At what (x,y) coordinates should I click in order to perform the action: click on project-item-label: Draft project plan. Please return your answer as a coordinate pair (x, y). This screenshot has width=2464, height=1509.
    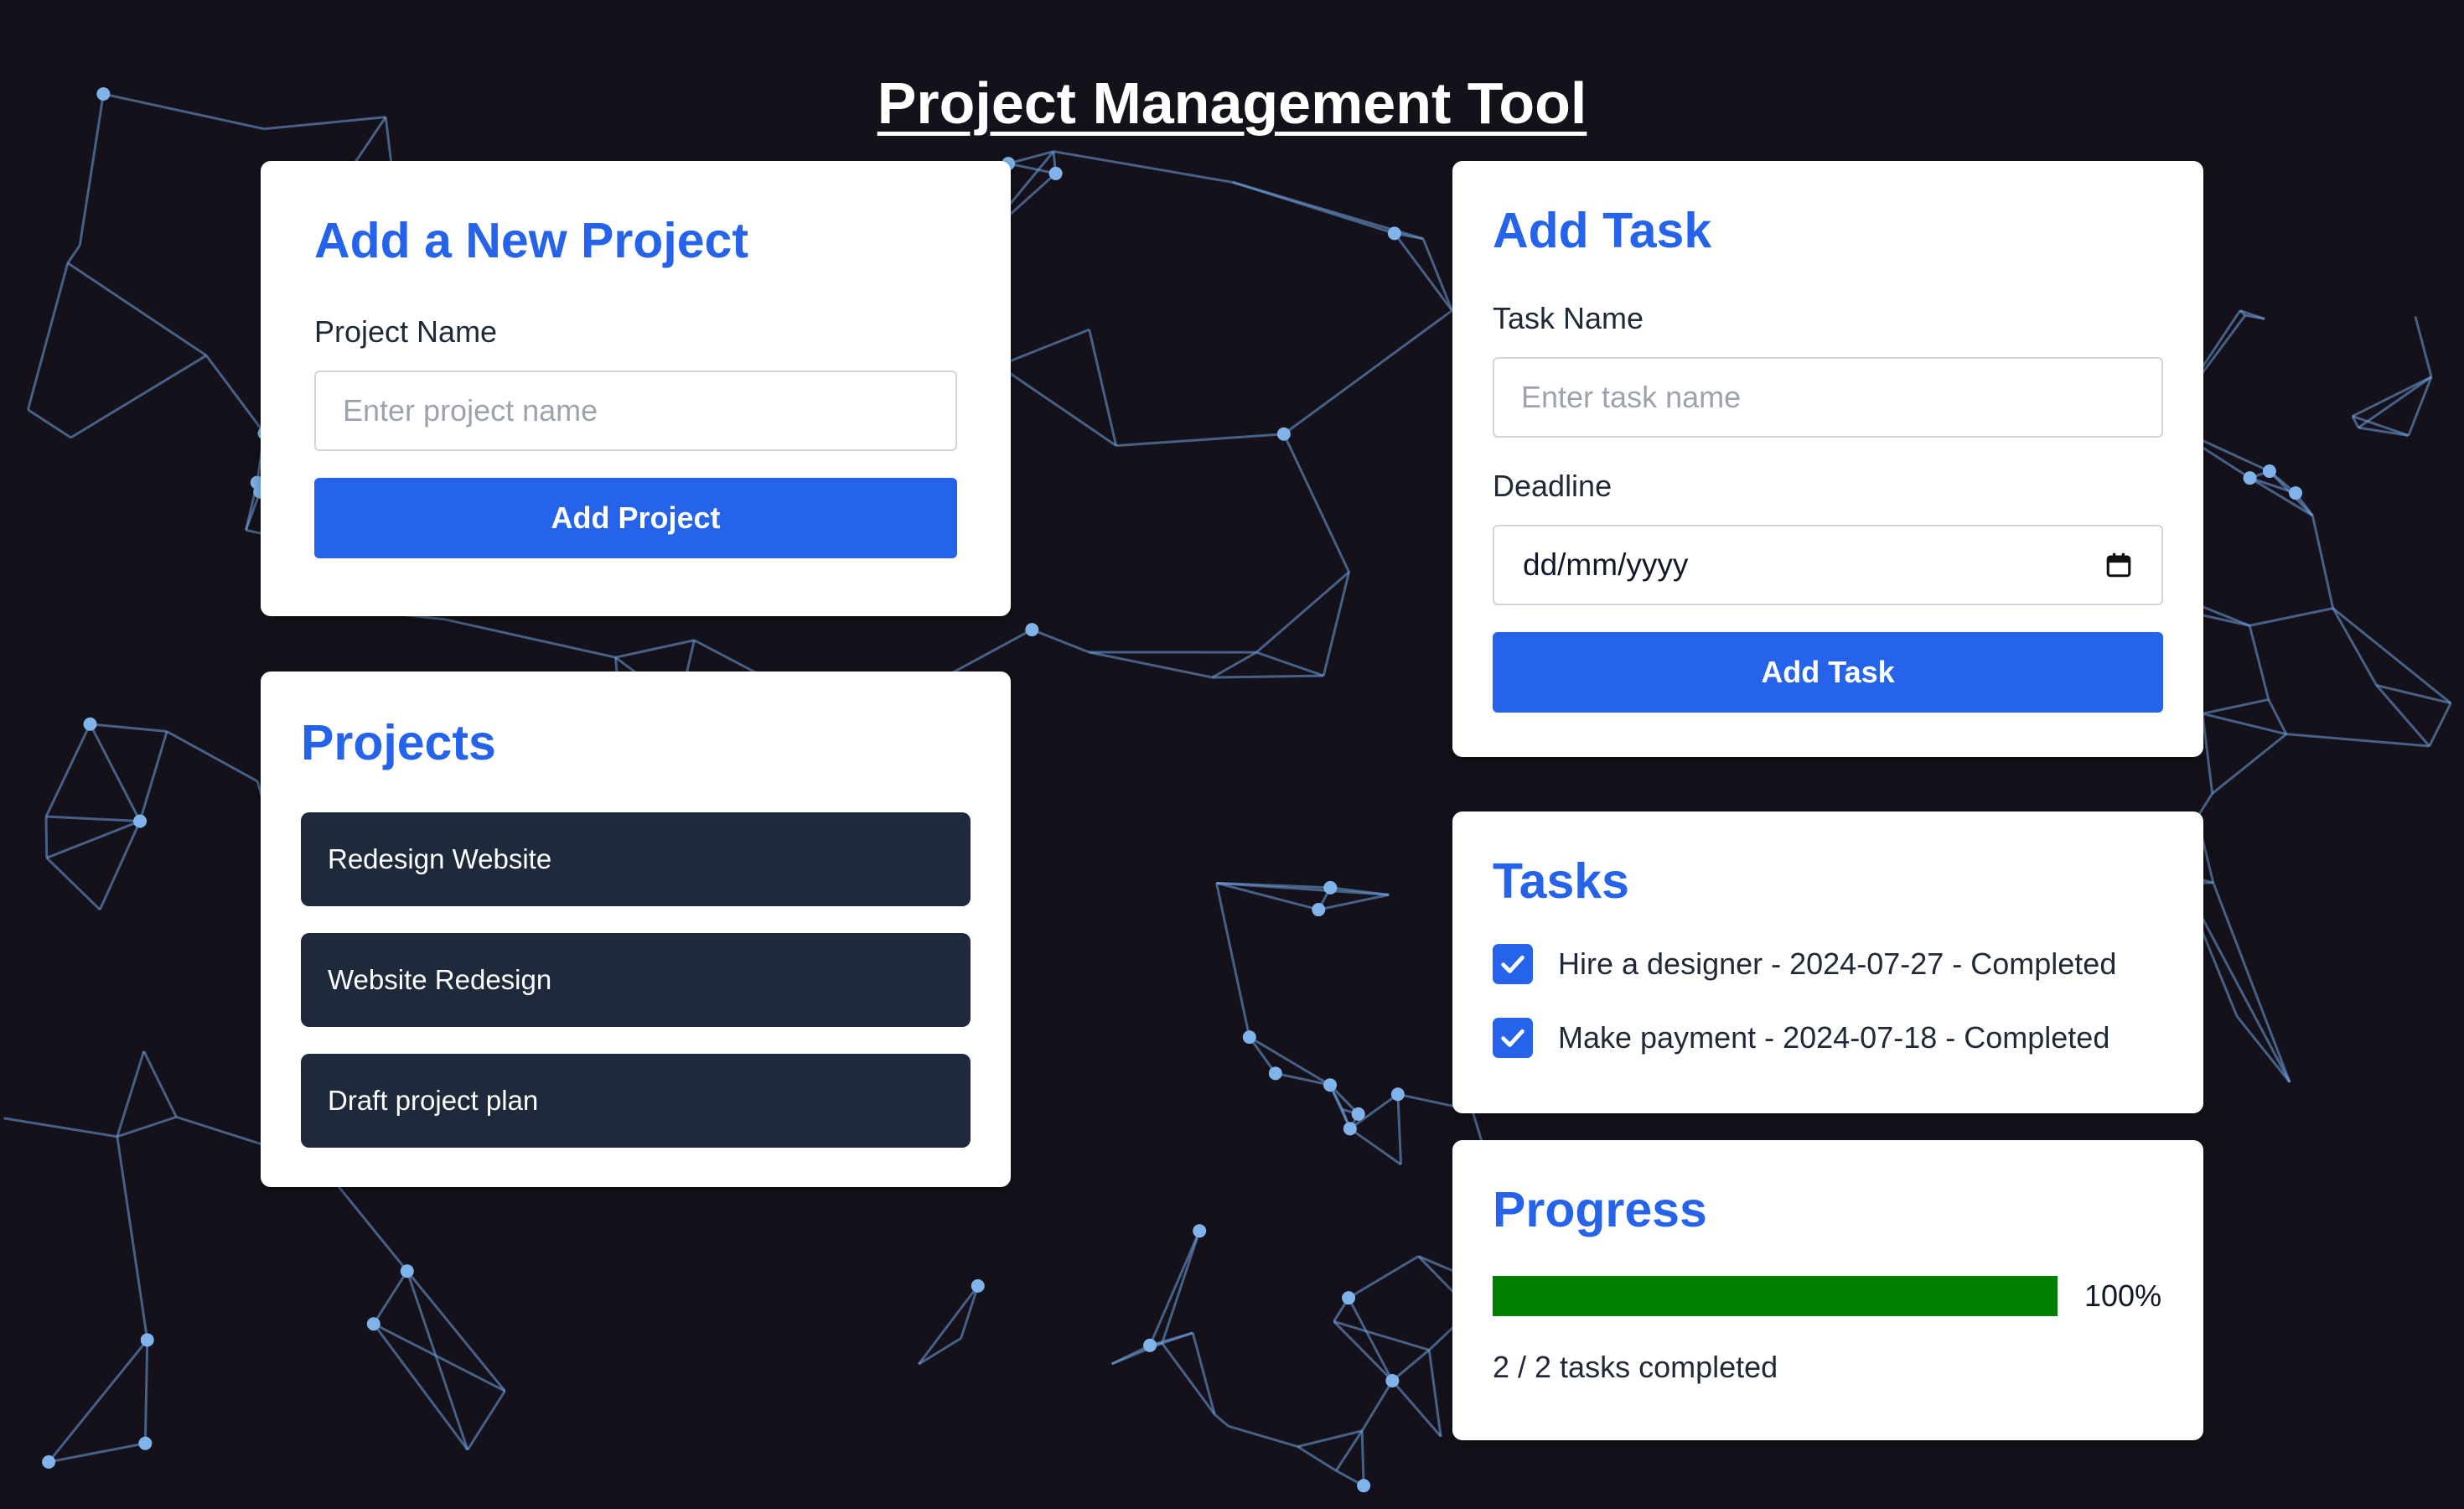
    Looking at the image, I should click on (433, 1100).